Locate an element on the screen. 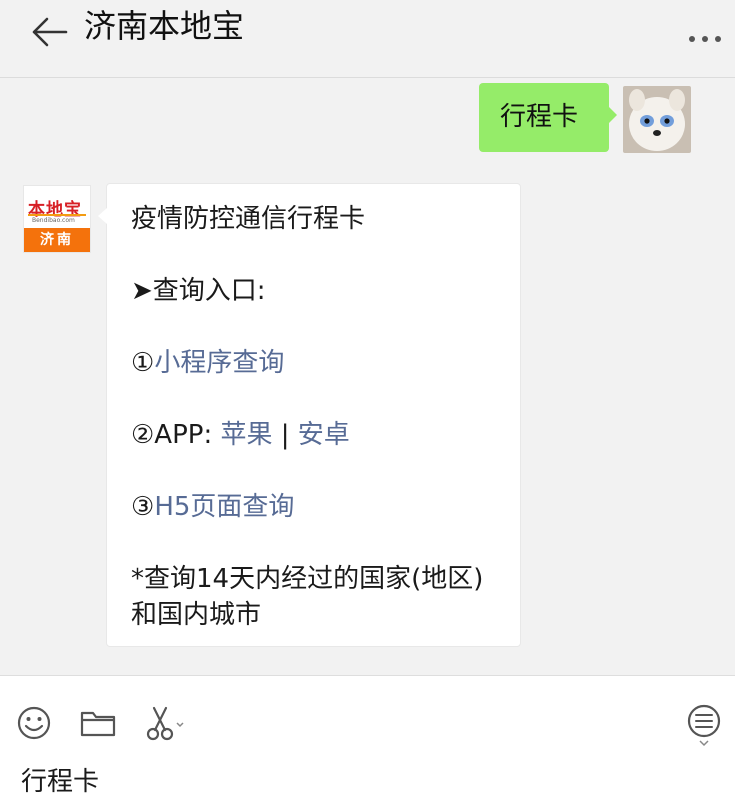 Image resolution: width=735 pixels, height=812 pixels. folder-icon is located at coordinates (98, 723).